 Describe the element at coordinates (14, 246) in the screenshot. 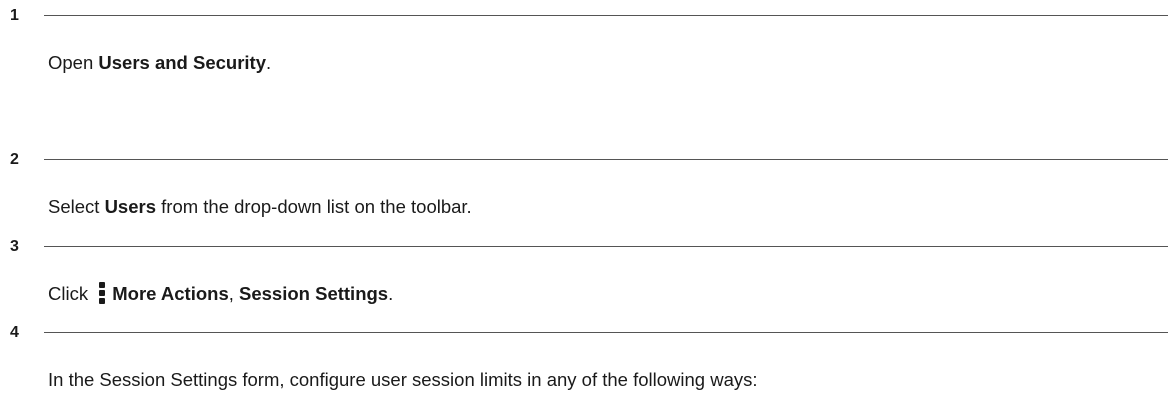

I see `step-number: 3` at that location.